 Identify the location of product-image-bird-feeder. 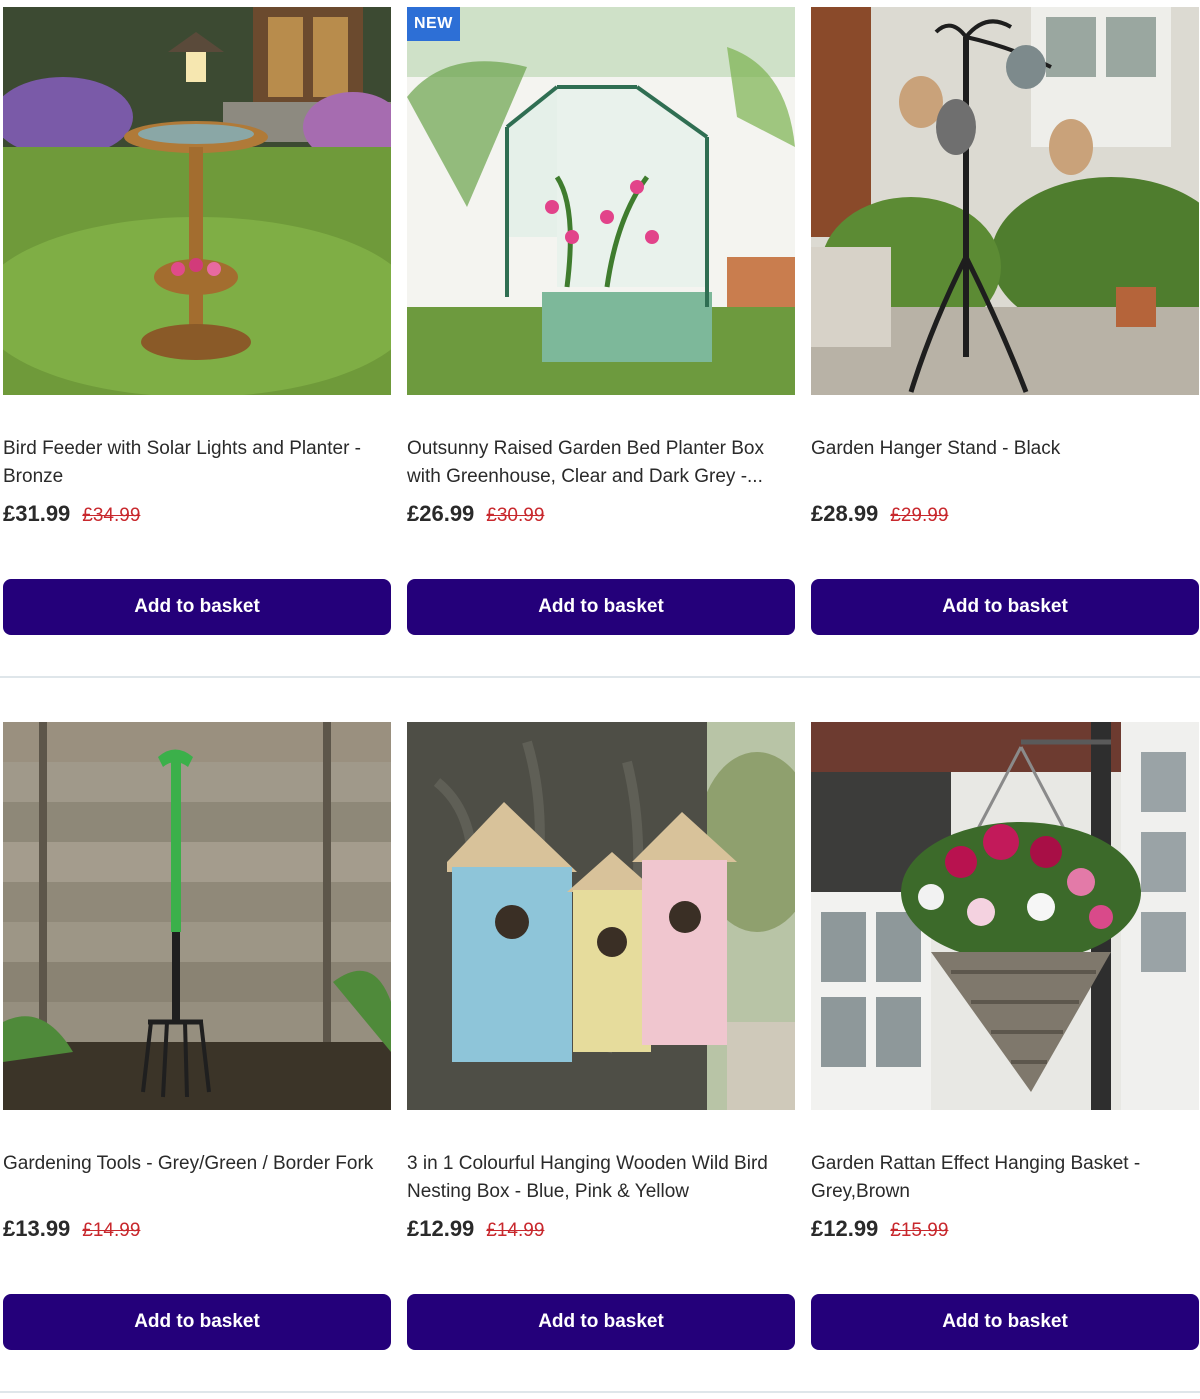
(197, 201).